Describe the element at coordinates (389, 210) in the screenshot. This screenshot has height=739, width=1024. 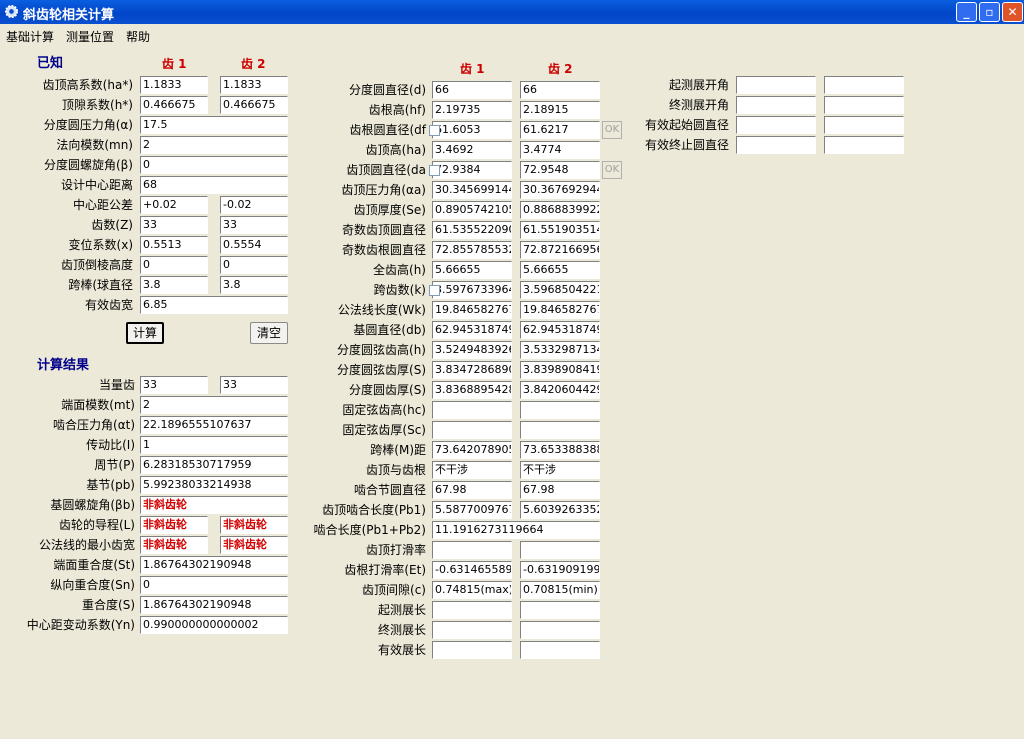
I see `middle-label-6: 齿顶厚度(Se)` at that location.